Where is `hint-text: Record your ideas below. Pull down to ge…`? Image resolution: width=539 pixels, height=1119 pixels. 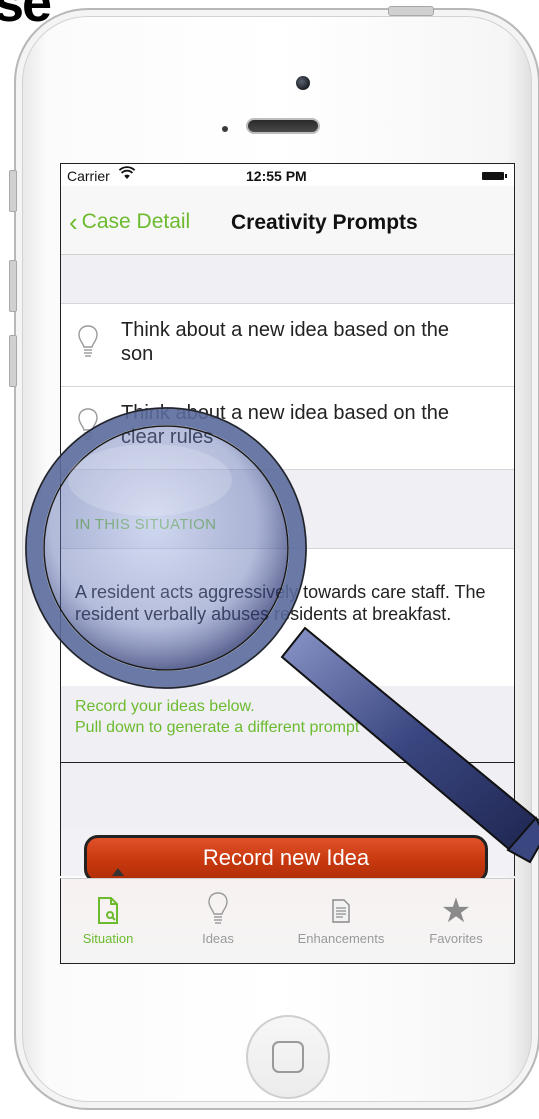 hint-text: Record your ideas below. Pull down to ge… is located at coordinates (217, 717).